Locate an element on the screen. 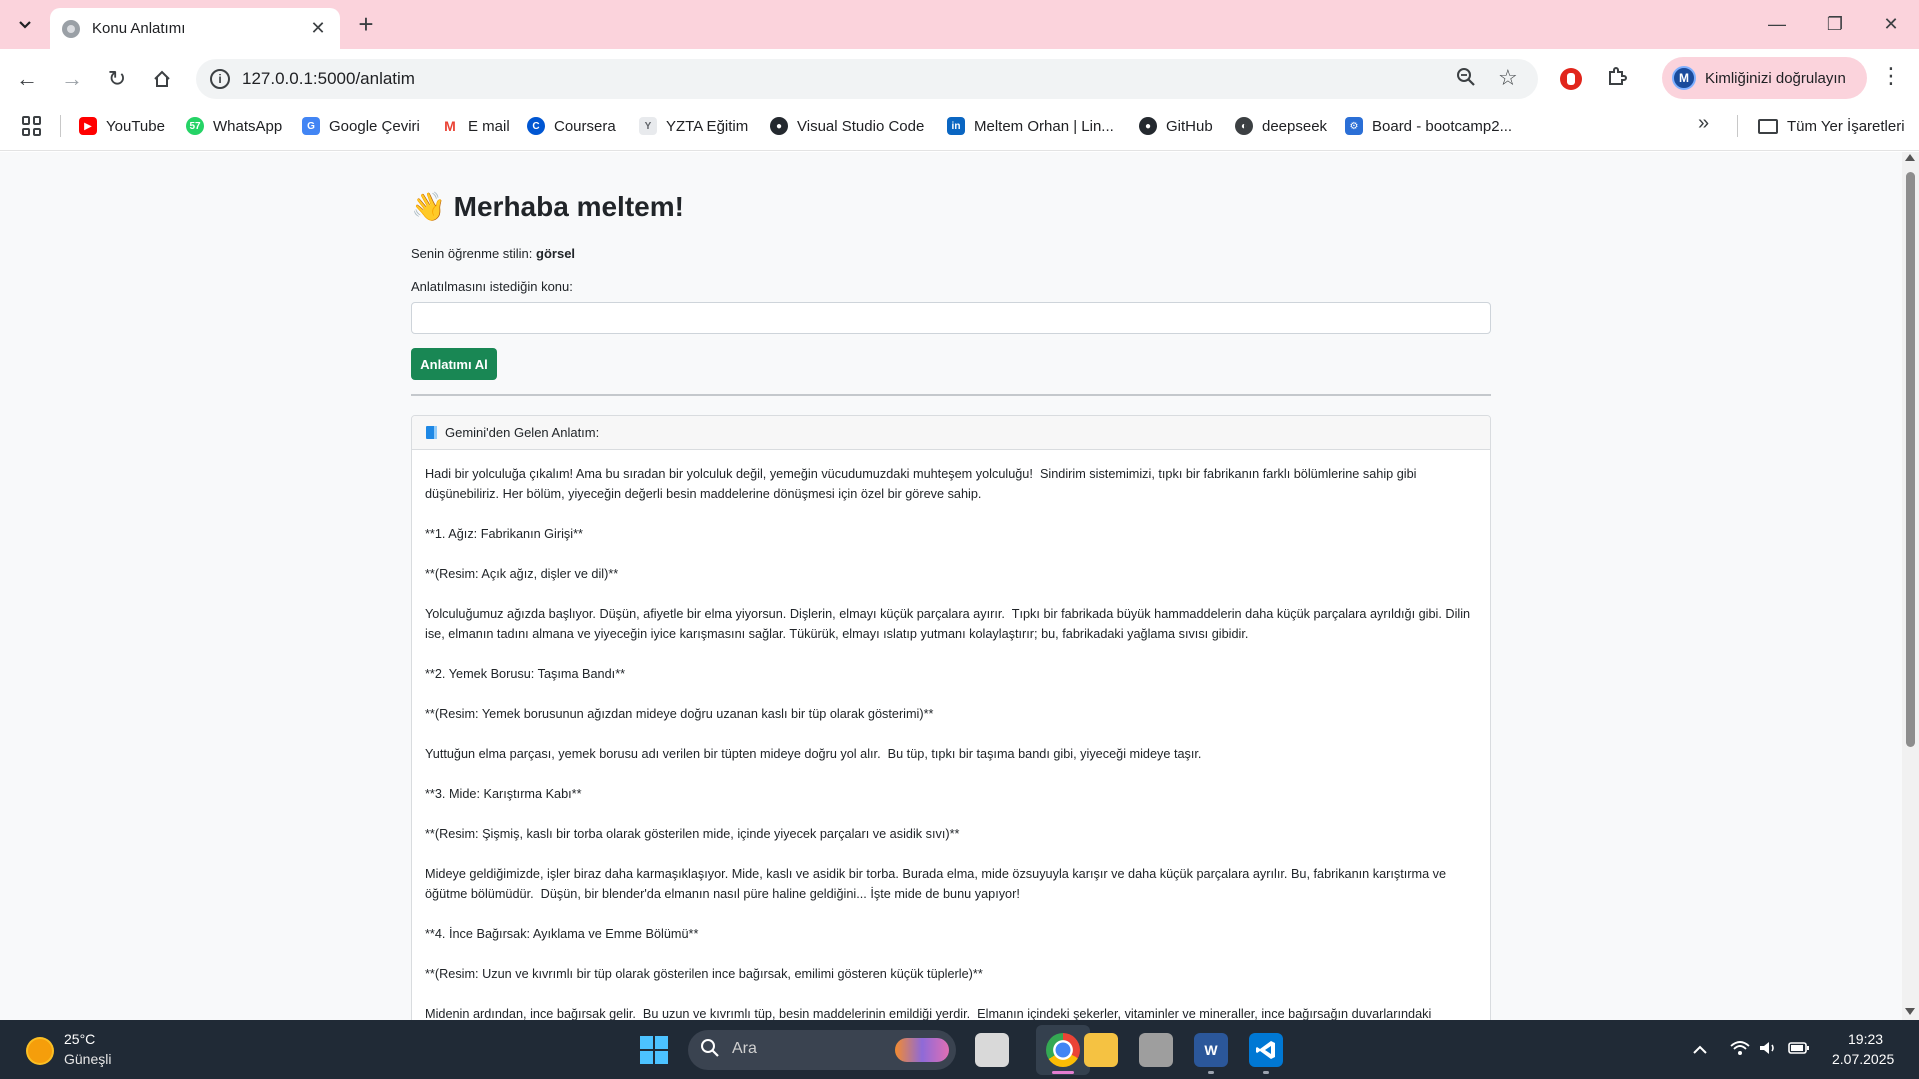 This screenshot has height=1079, width=1919. chrome-icon is located at coordinates (1063, 1050).